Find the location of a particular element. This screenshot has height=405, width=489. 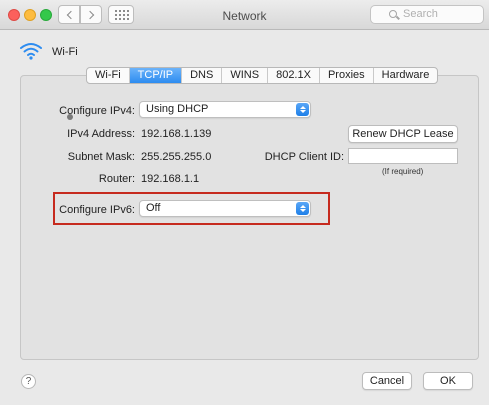

ipv4-address-label: IPv4 Address: is located at coordinates (101, 134).